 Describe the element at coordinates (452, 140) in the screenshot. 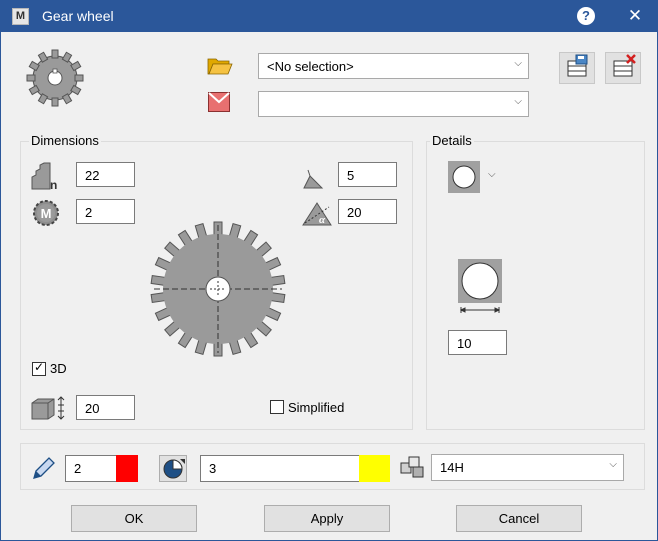

I see `details-label: Details` at that location.